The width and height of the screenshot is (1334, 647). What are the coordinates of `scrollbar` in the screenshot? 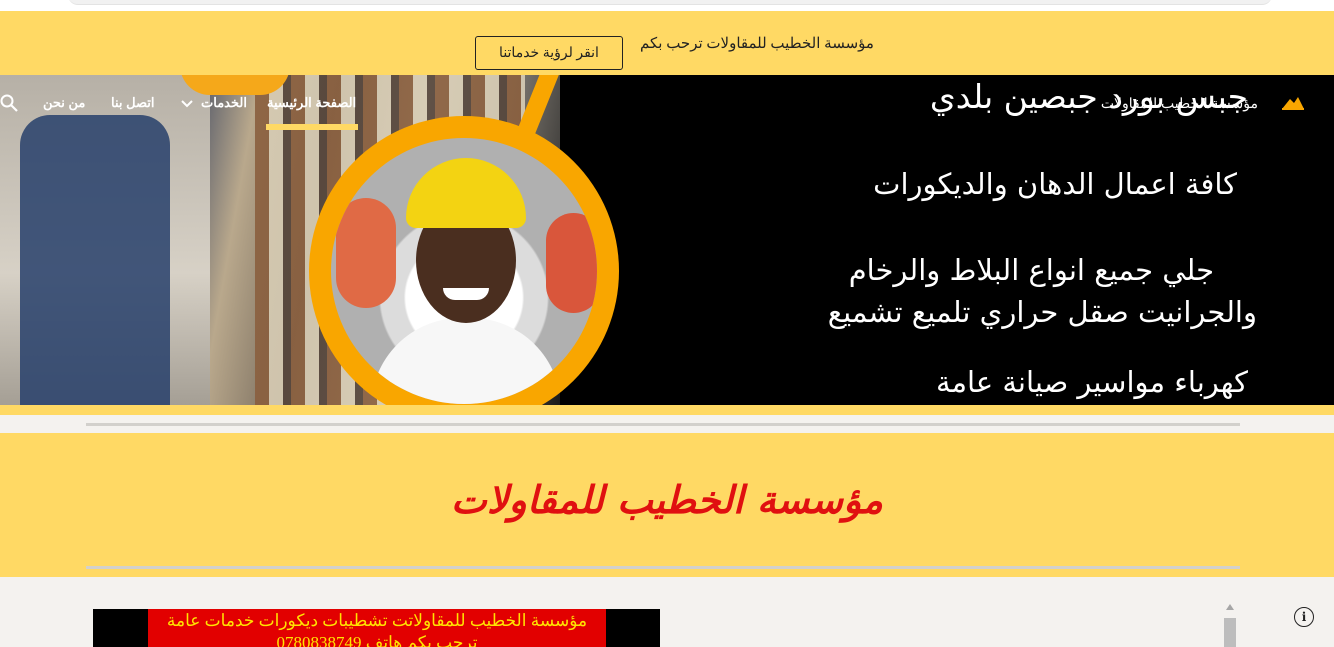 It's located at (1230, 625).